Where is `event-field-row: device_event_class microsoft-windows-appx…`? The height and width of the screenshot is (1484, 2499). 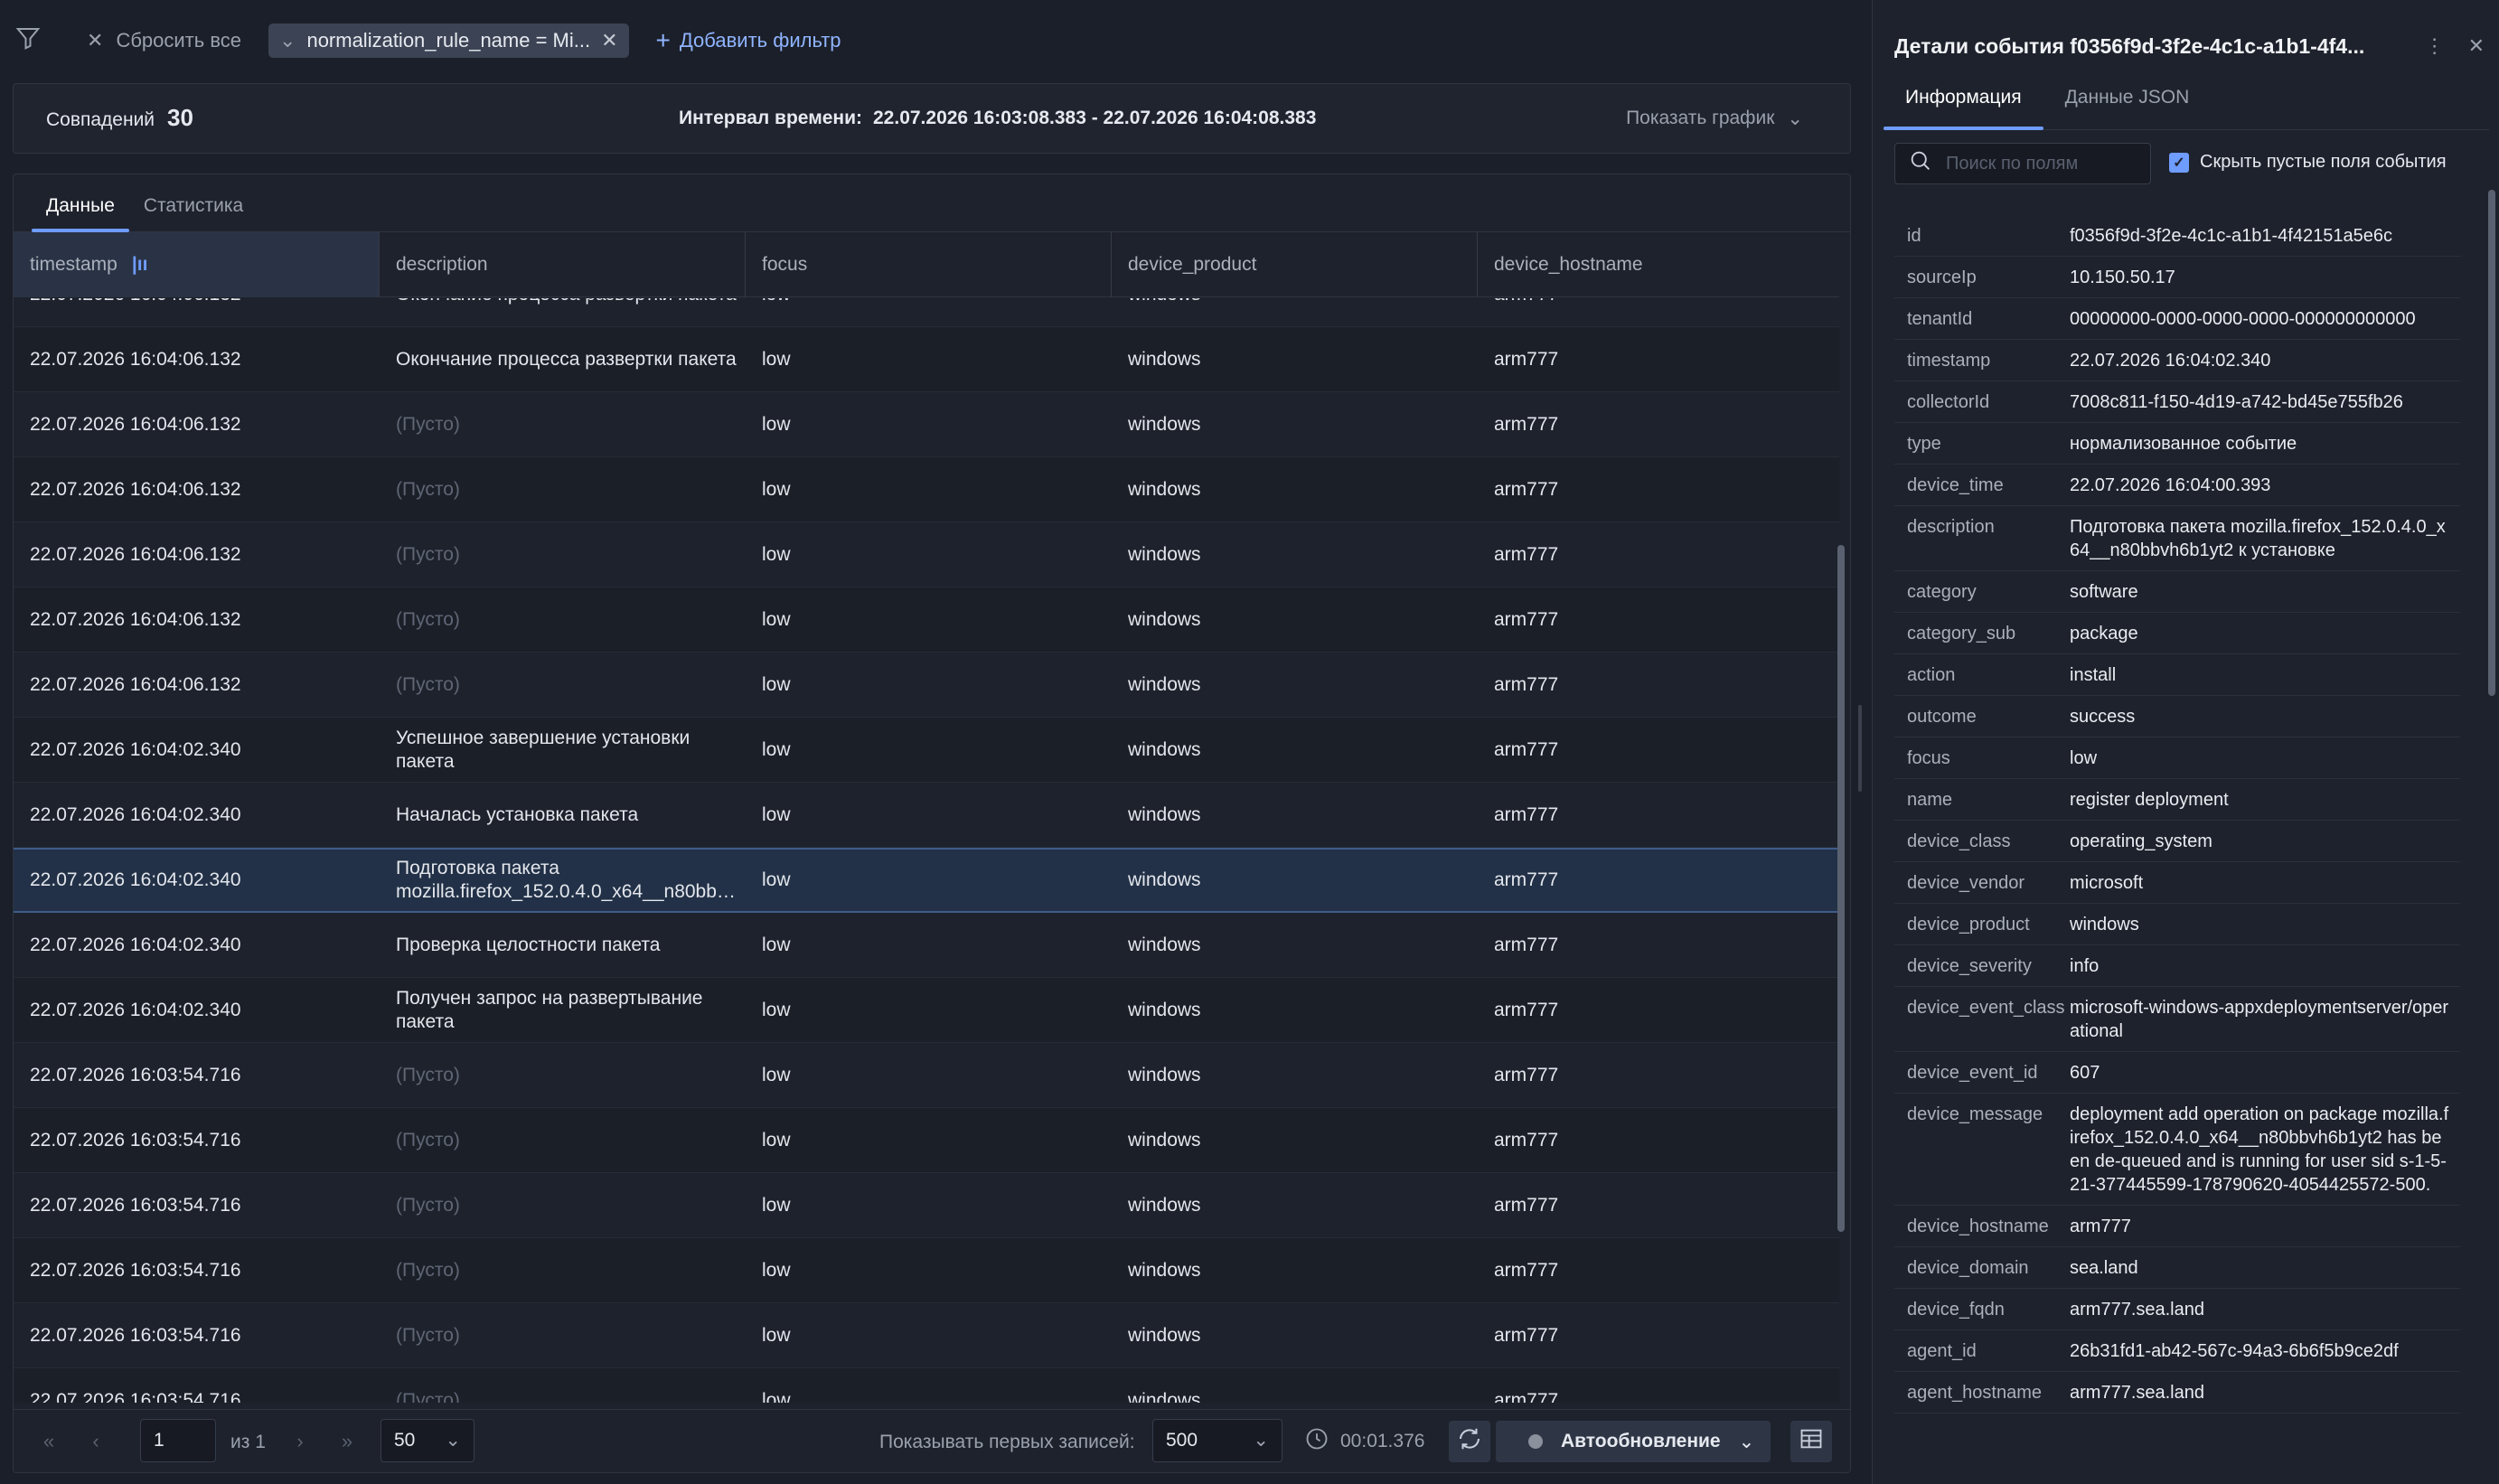
event-field-row: device_event_class microsoft-windows-appx… is located at coordinates (2177, 1019).